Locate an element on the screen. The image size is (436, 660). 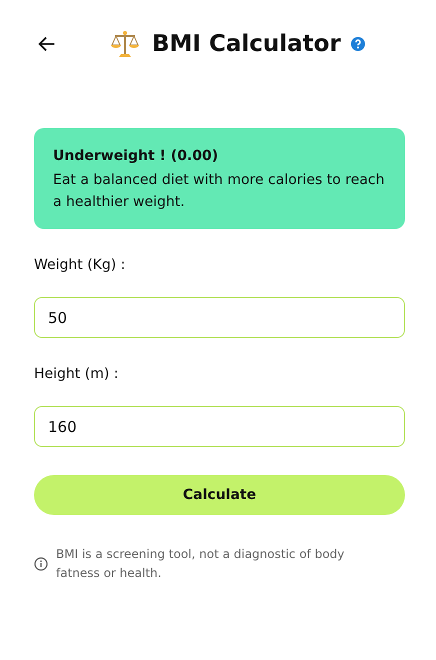
result-message: Eat a balanced diet with more calories to reach a healthier weight. is located at coordinates (219, 191).